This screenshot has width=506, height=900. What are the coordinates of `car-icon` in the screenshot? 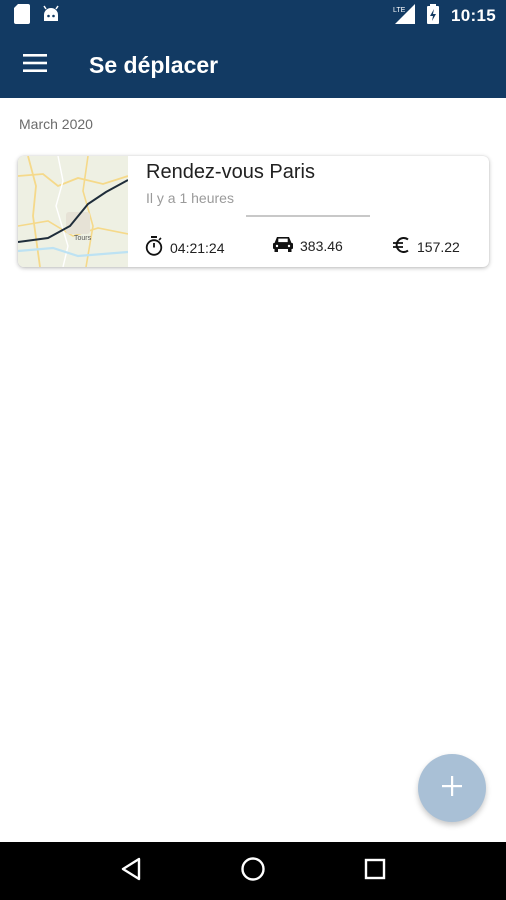 It's located at (283, 245).